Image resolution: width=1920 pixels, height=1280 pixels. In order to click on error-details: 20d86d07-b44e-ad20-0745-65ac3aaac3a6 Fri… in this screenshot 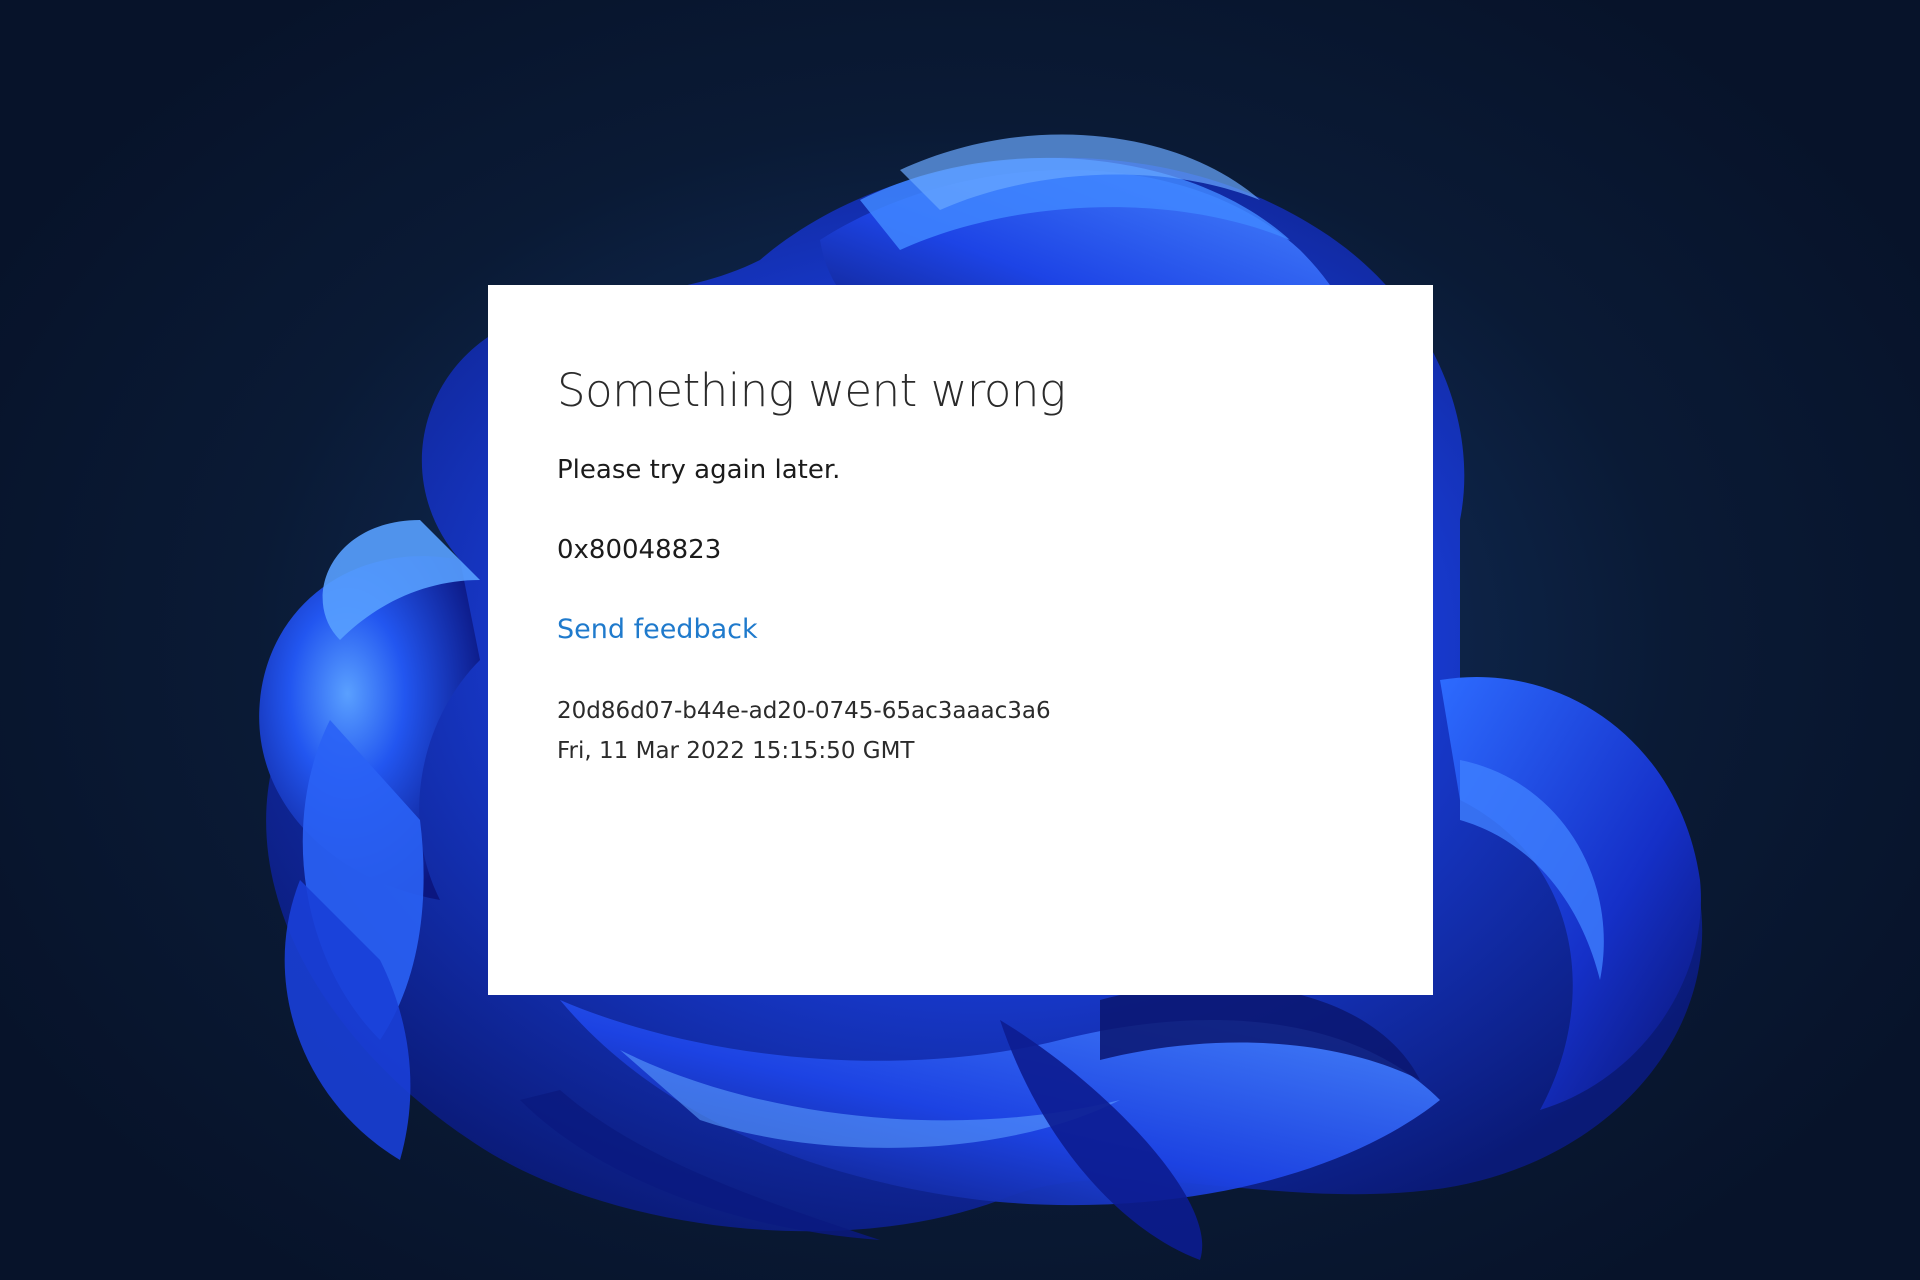, I will do `click(975, 731)`.